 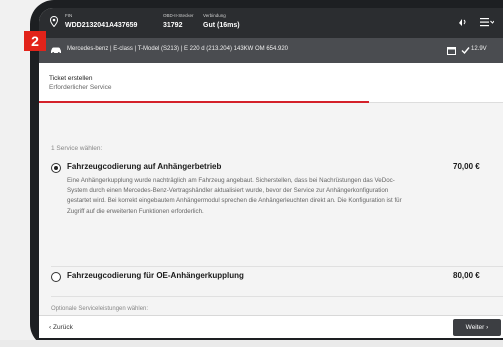 I want to click on radio-unselected, so click(x=56, y=277).